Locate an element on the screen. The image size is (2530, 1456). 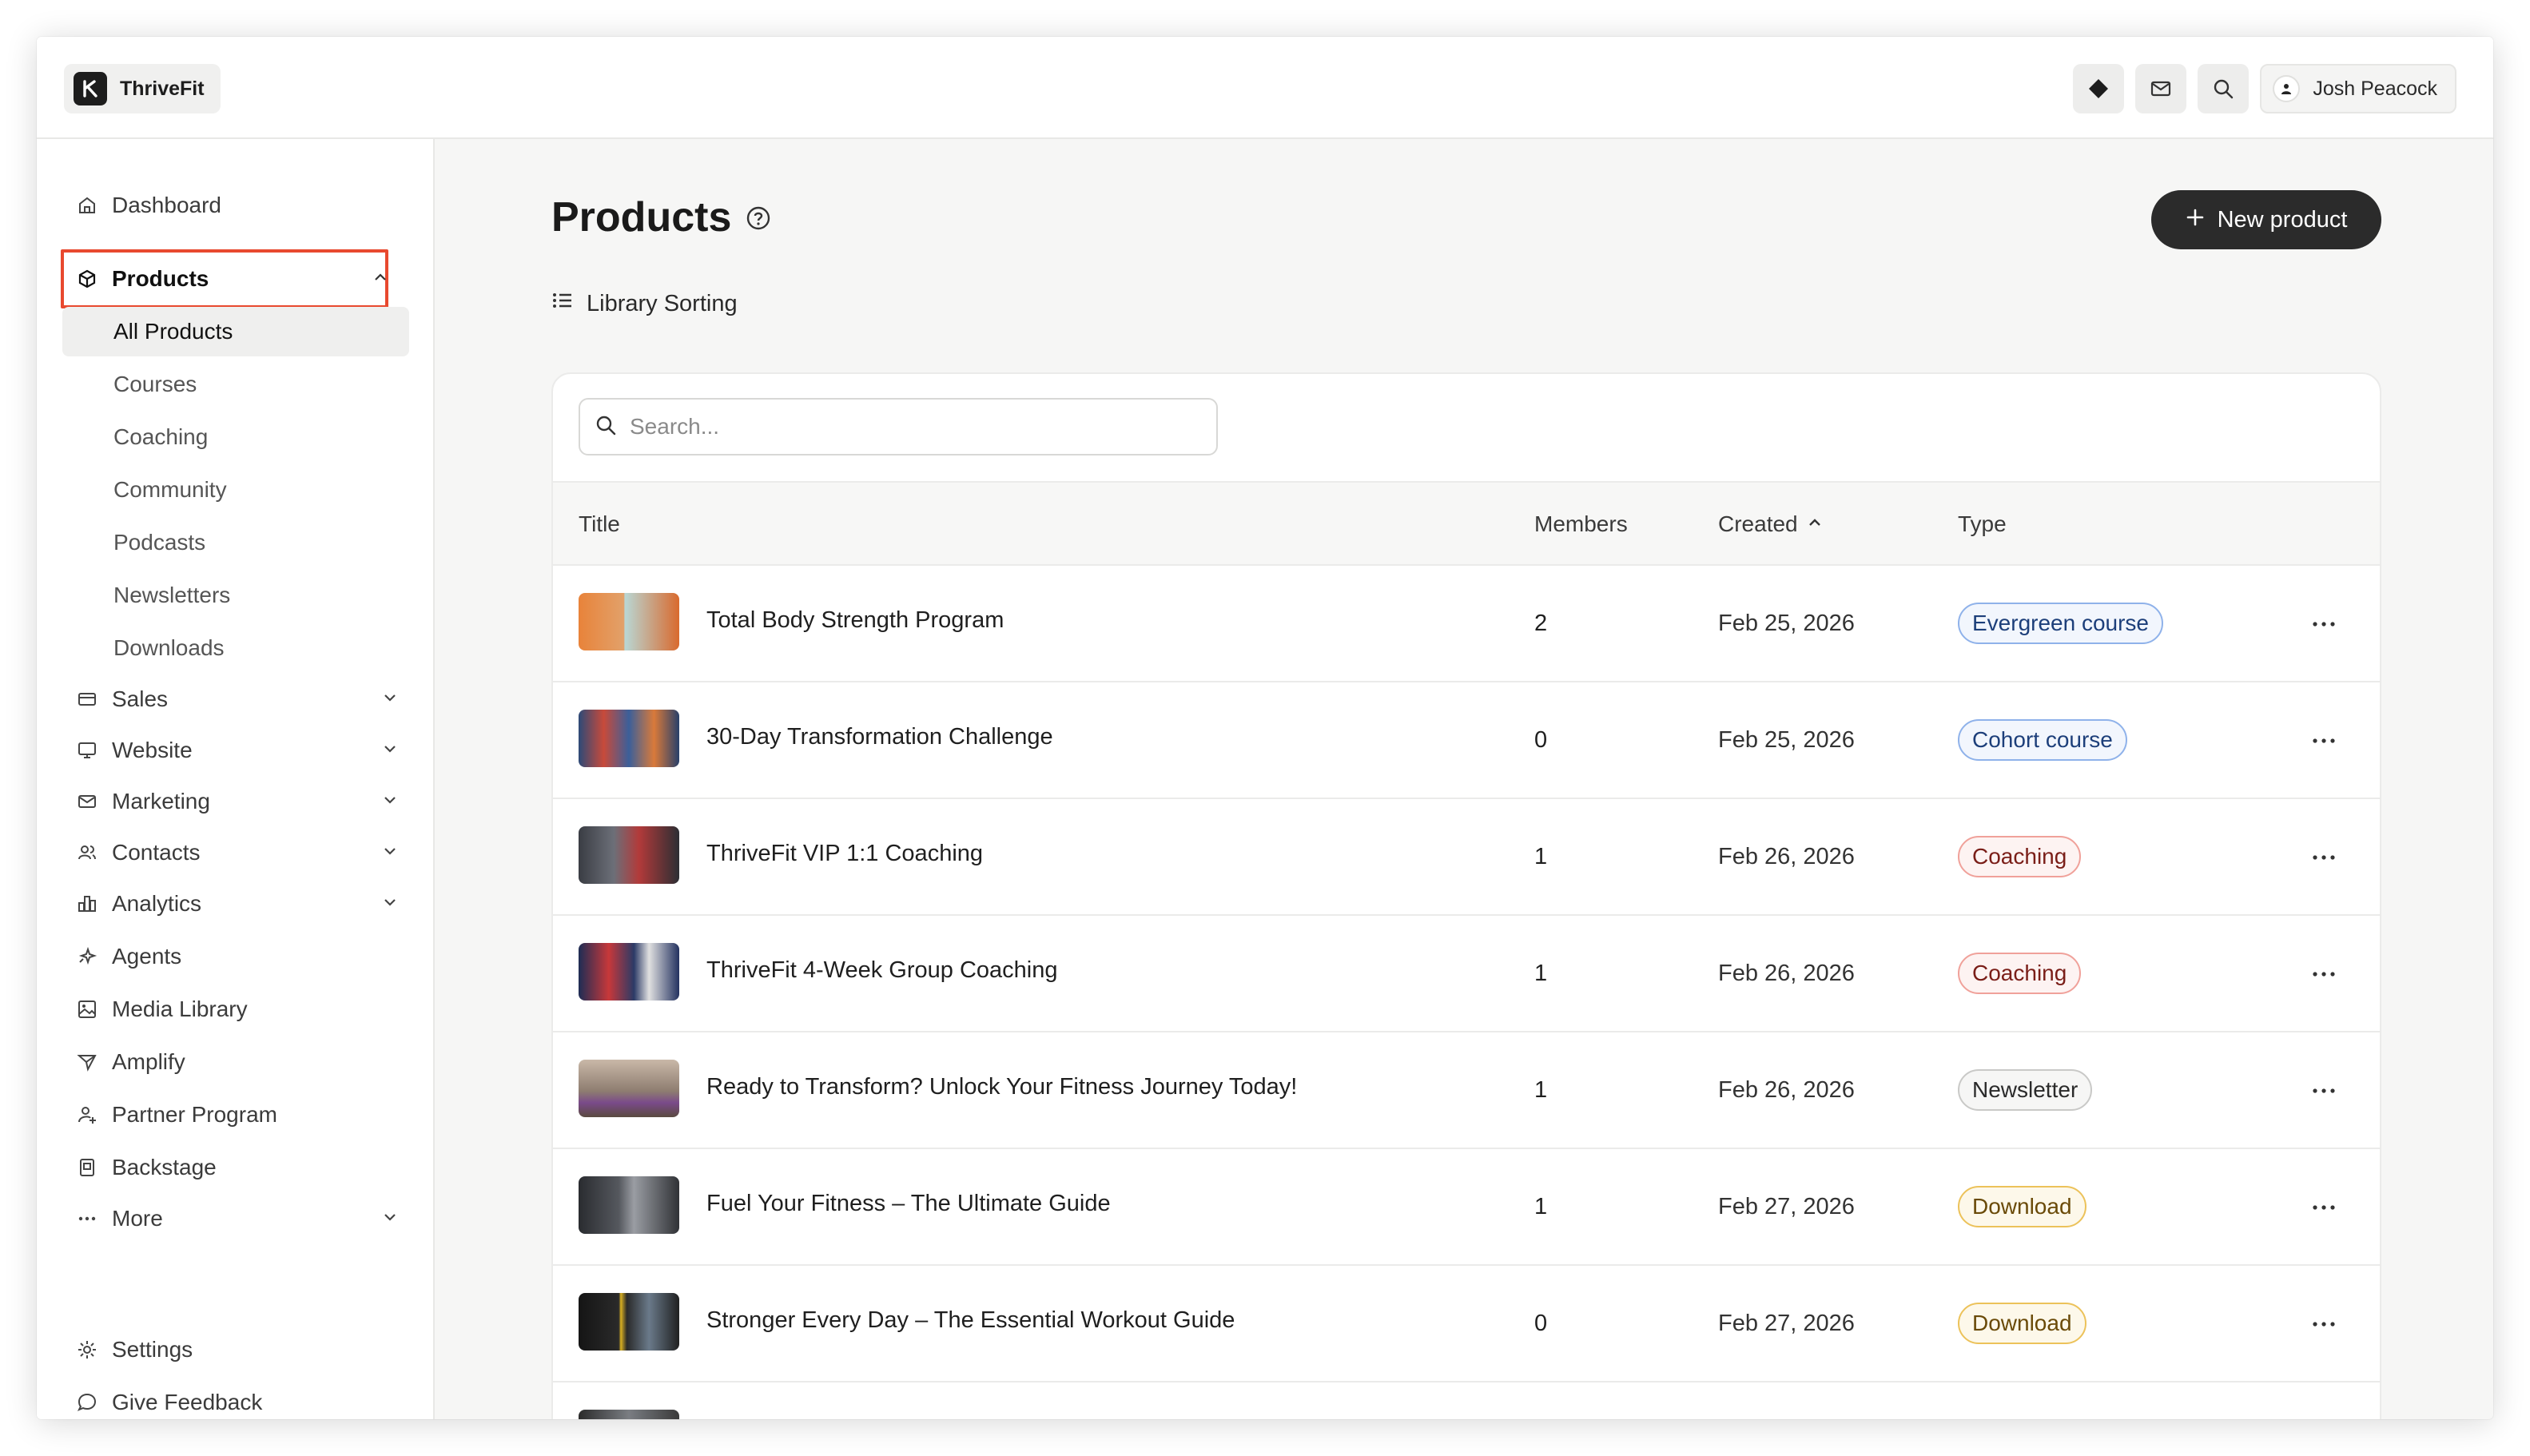
dots-icon is located at coordinates (87, 1219).